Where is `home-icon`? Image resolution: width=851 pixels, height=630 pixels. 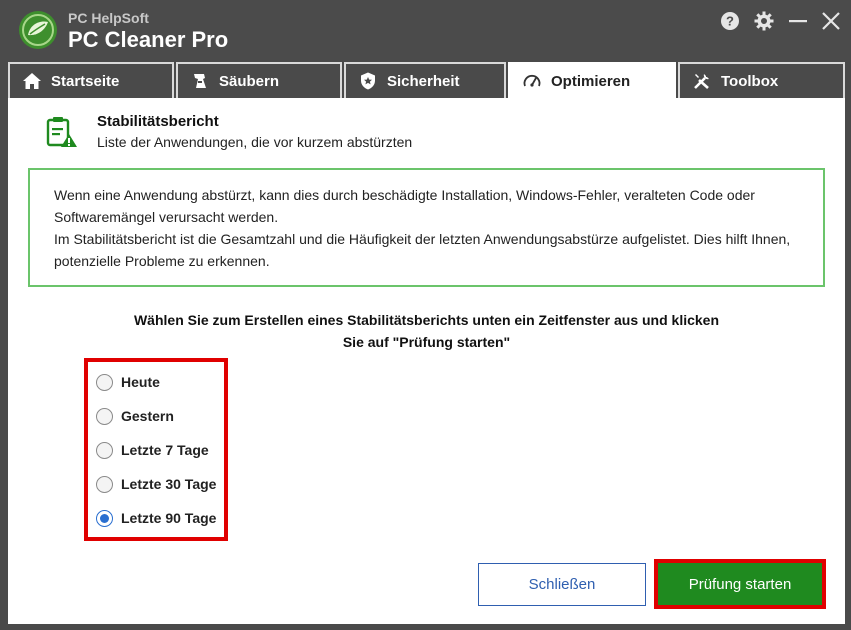
home-icon is located at coordinates (32, 81).